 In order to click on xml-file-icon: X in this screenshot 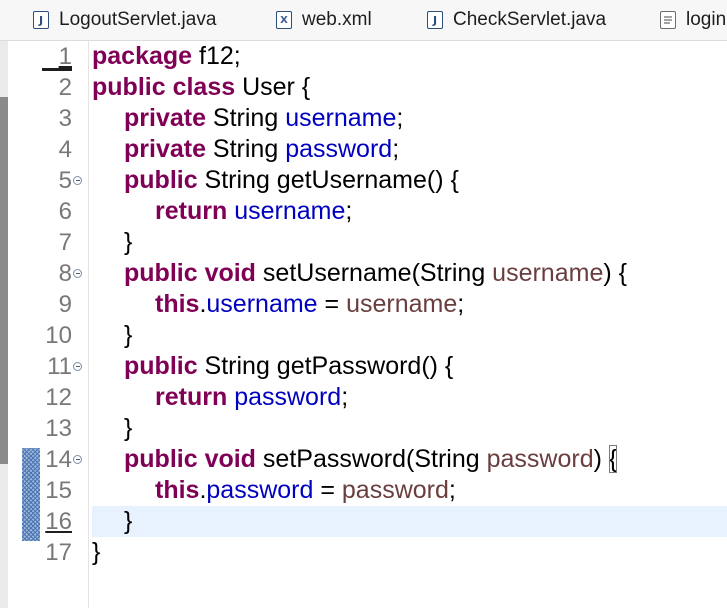, I will do `click(284, 20)`.